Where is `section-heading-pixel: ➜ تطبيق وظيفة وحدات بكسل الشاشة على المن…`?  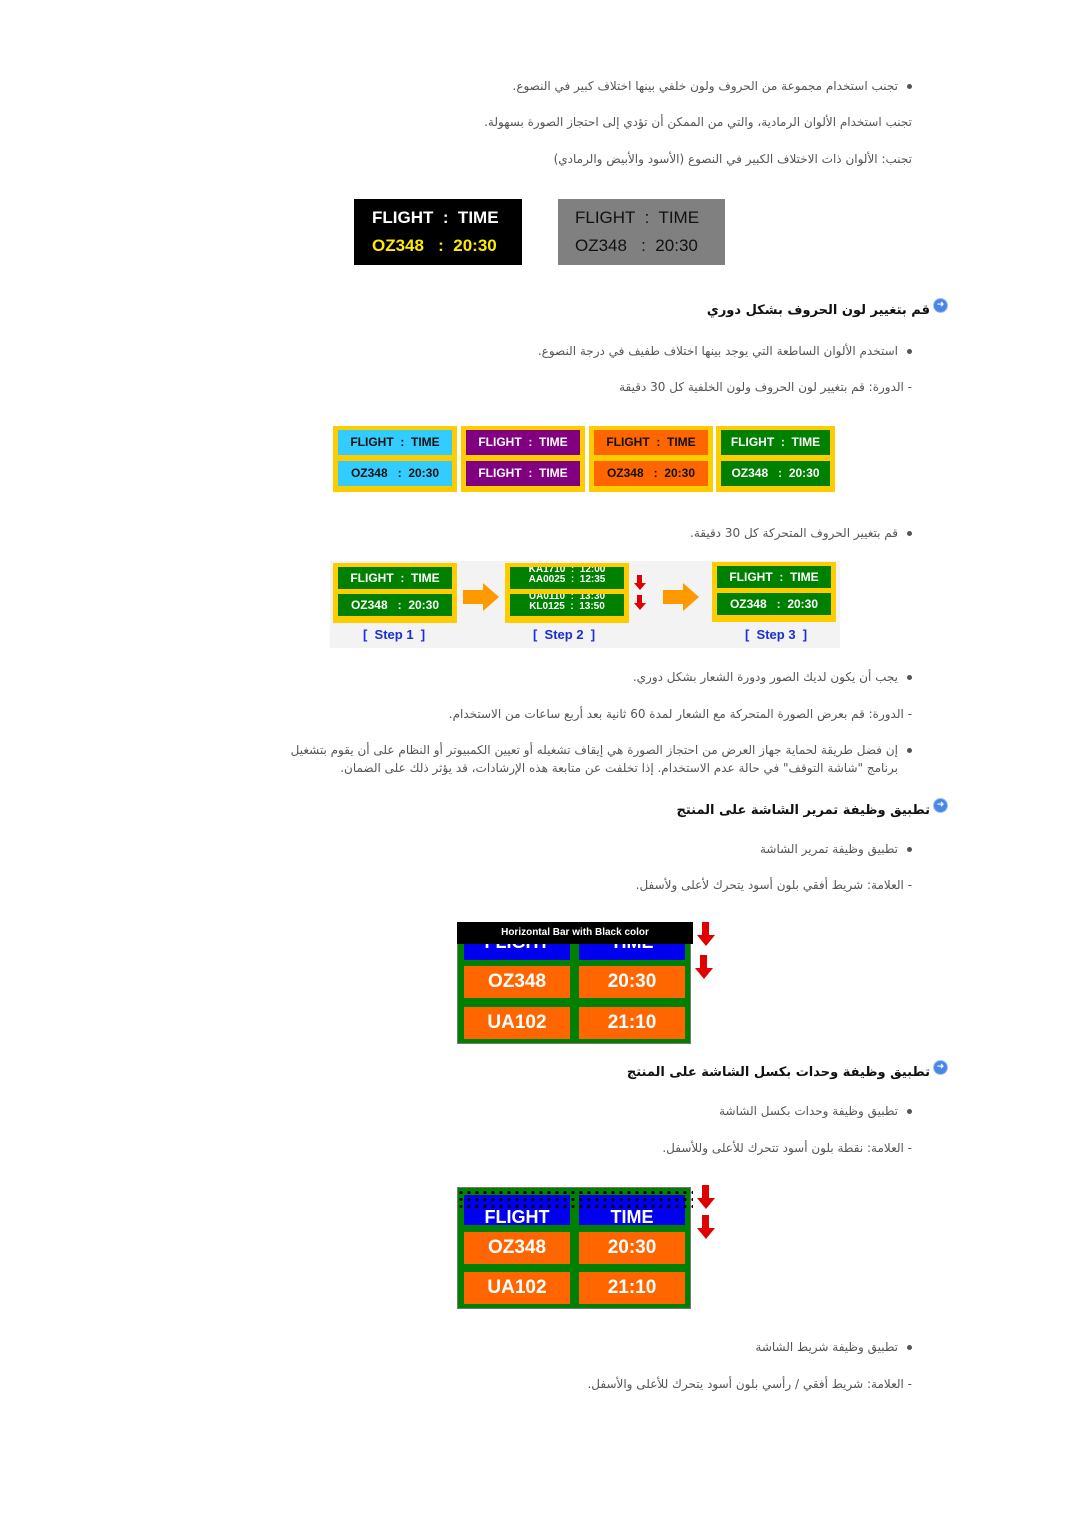
section-heading-pixel: ➜ تطبيق وظيفة وحدات بكسل الشاشة على المن… is located at coordinates (787, 1070).